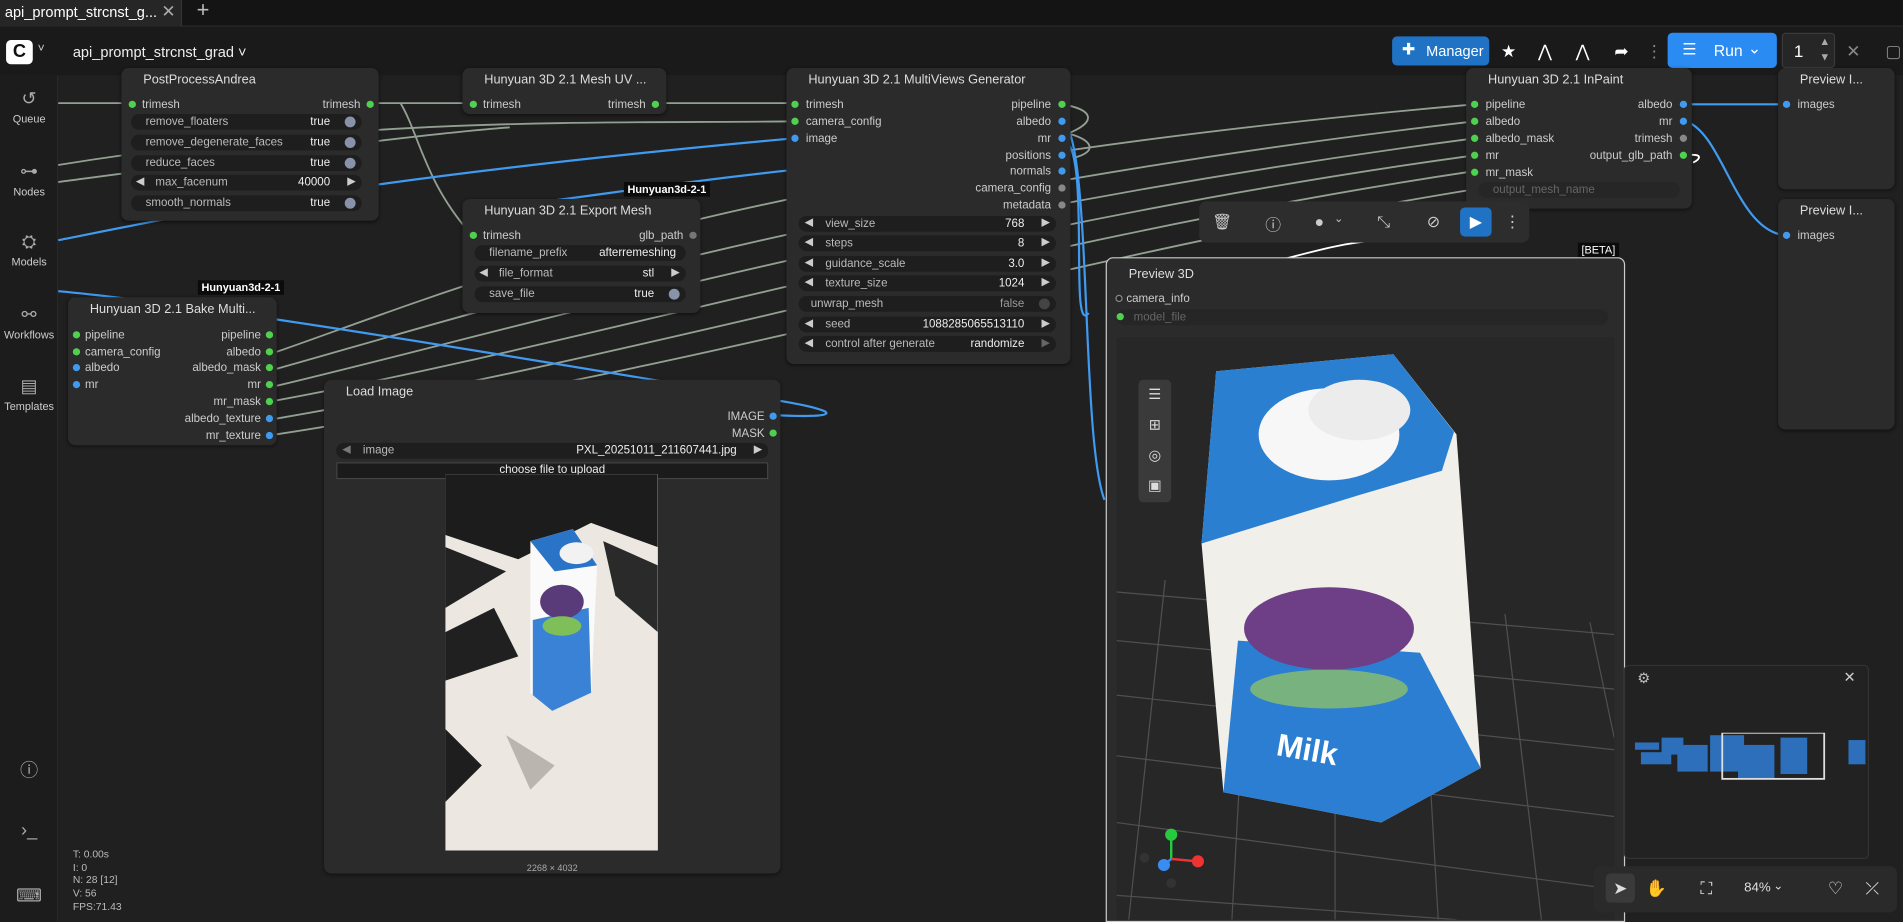 Image resolution: width=1903 pixels, height=922 pixels. Describe the element at coordinates (1362, 317) in the screenshot. I see `model-file-field: model_file` at that location.